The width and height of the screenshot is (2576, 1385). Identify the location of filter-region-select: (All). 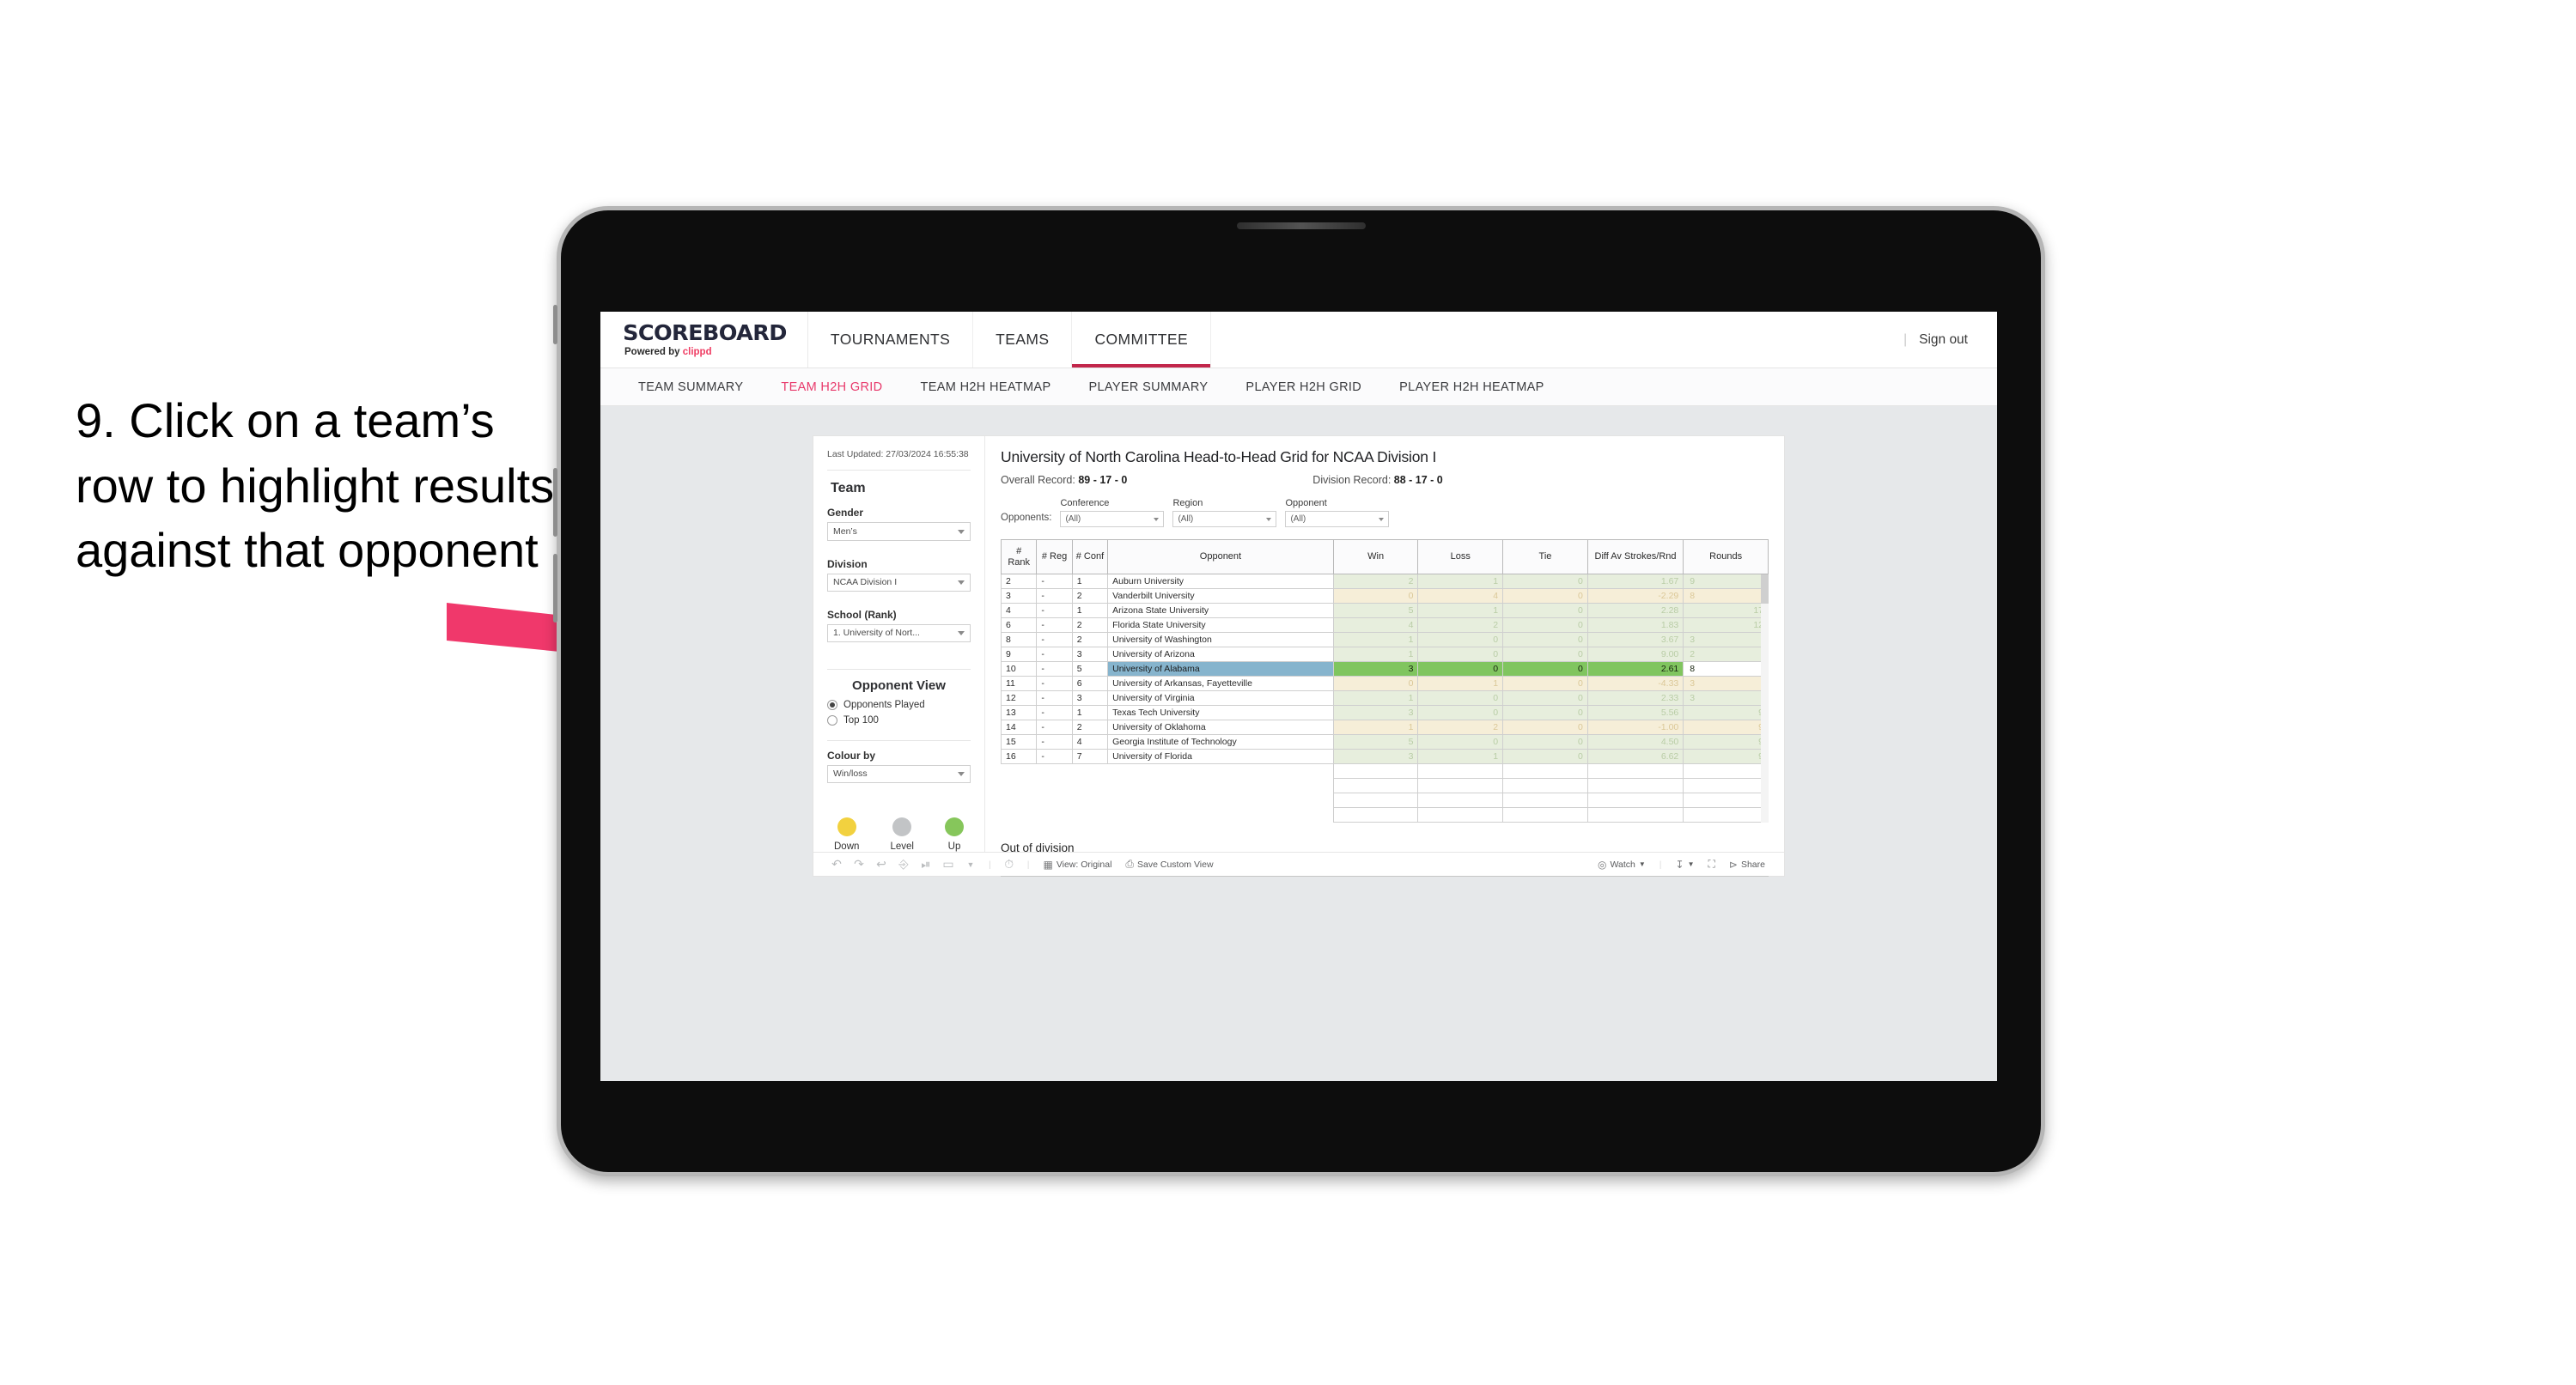
(1224, 519).